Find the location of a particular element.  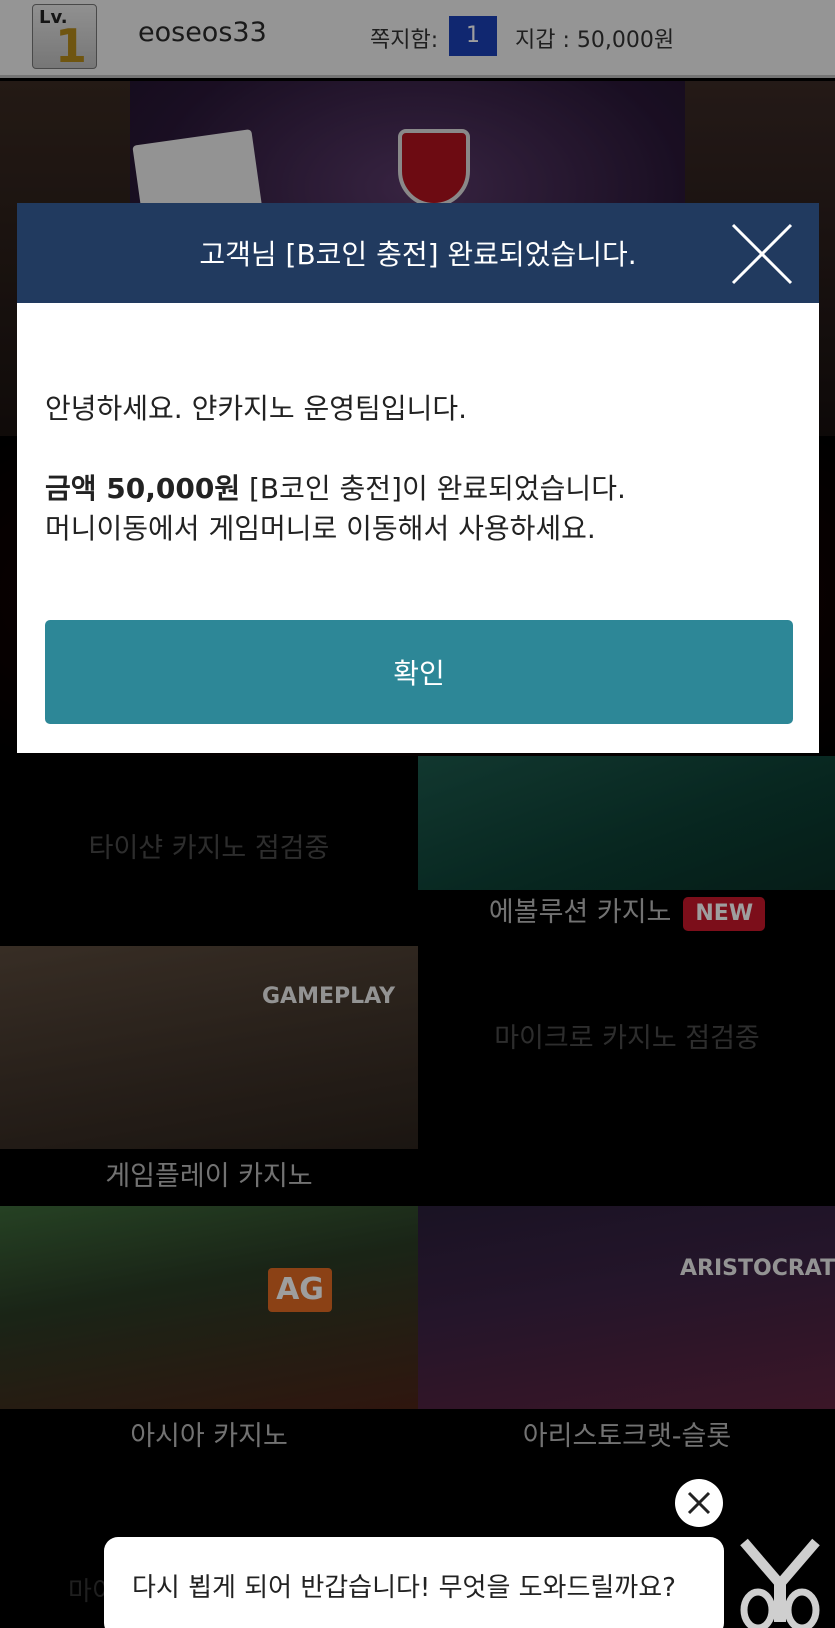

amount-rest: [B코인 충전]이 완료되었습니다. is located at coordinates (433, 488).